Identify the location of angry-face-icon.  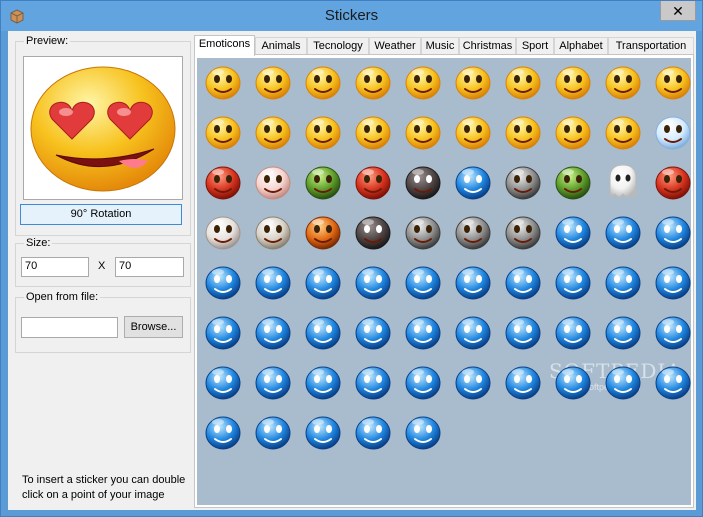
(523, 132).